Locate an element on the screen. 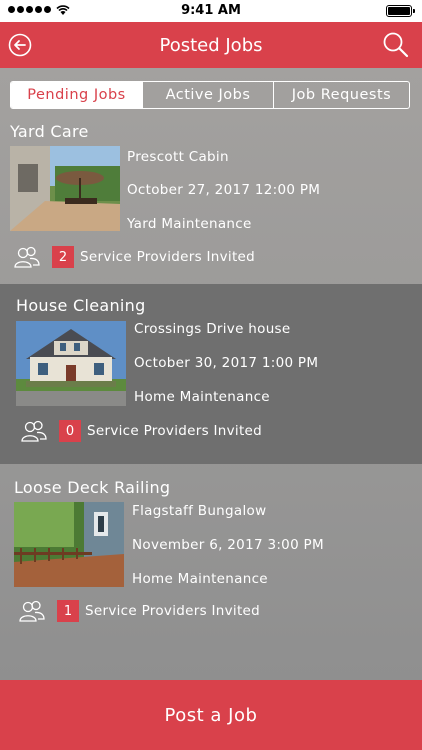 This screenshot has width=422, height=750. job-datetime: October 30, 2017 1:00 PM is located at coordinates (226, 363).